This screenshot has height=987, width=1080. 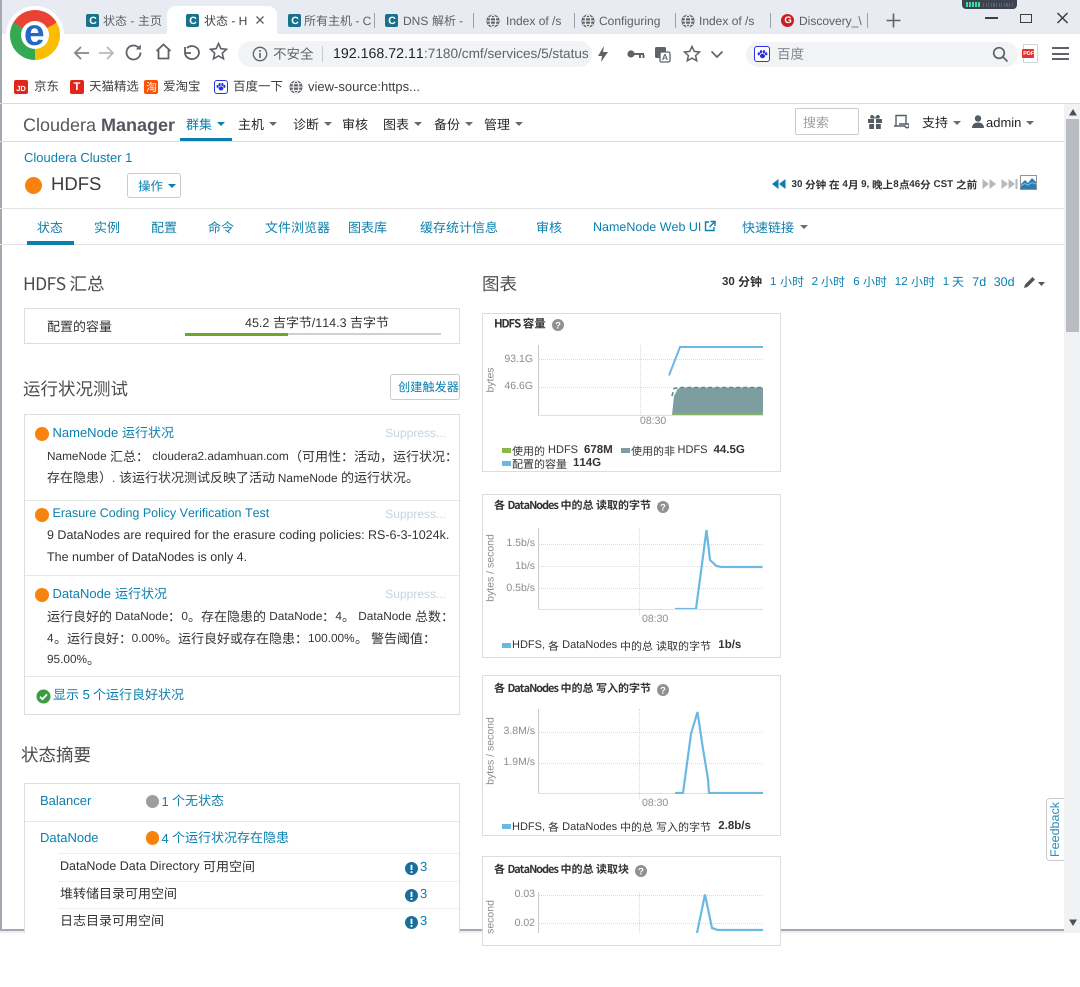 What do you see at coordinates (491, 917) in the screenshot?
I see `svg-text: second` at bounding box center [491, 917].